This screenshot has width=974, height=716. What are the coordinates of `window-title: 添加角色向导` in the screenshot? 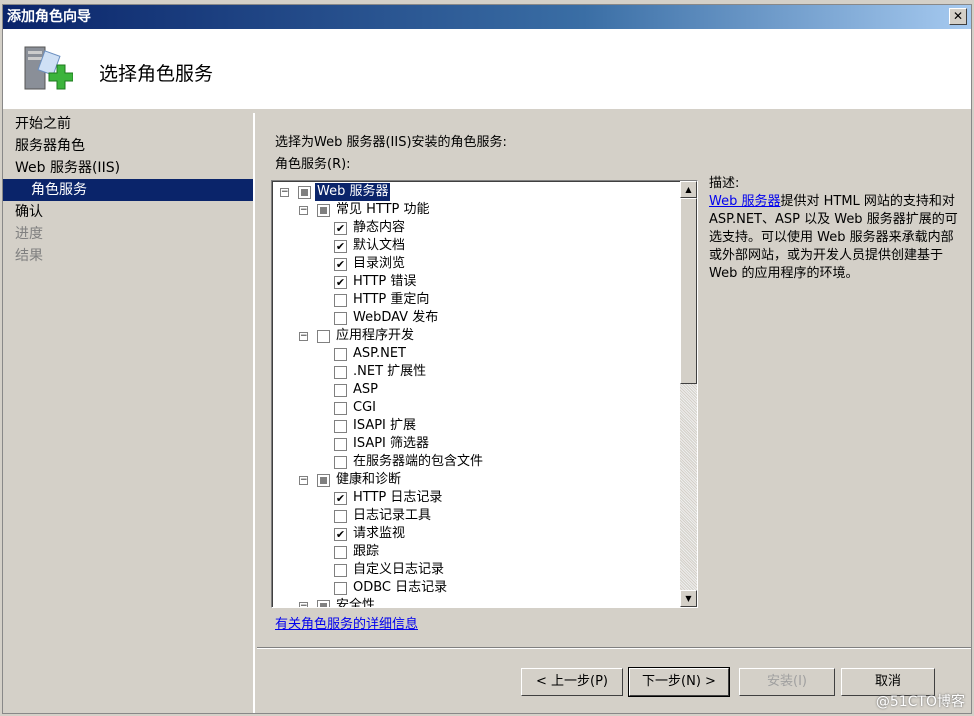 It's located at (49, 17).